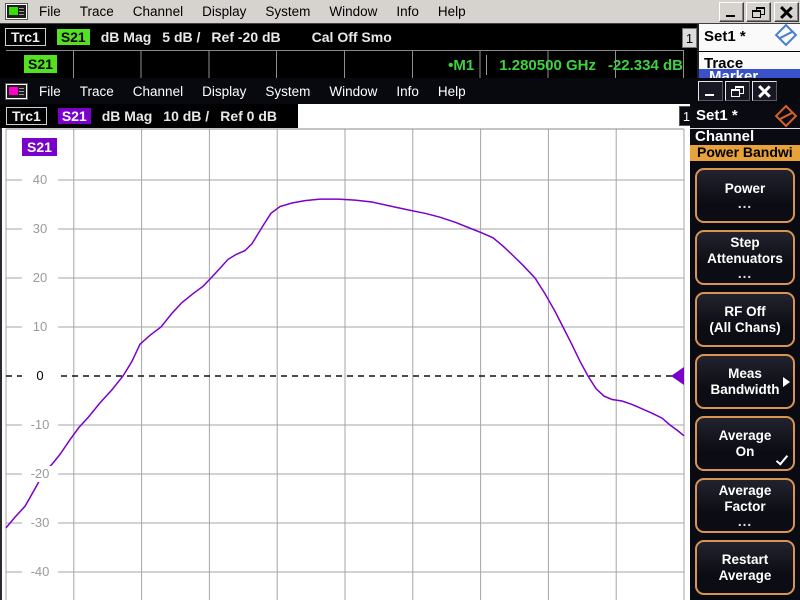 This screenshot has width=800, height=600. I want to click on y-axis-label: 40, so click(40, 180).